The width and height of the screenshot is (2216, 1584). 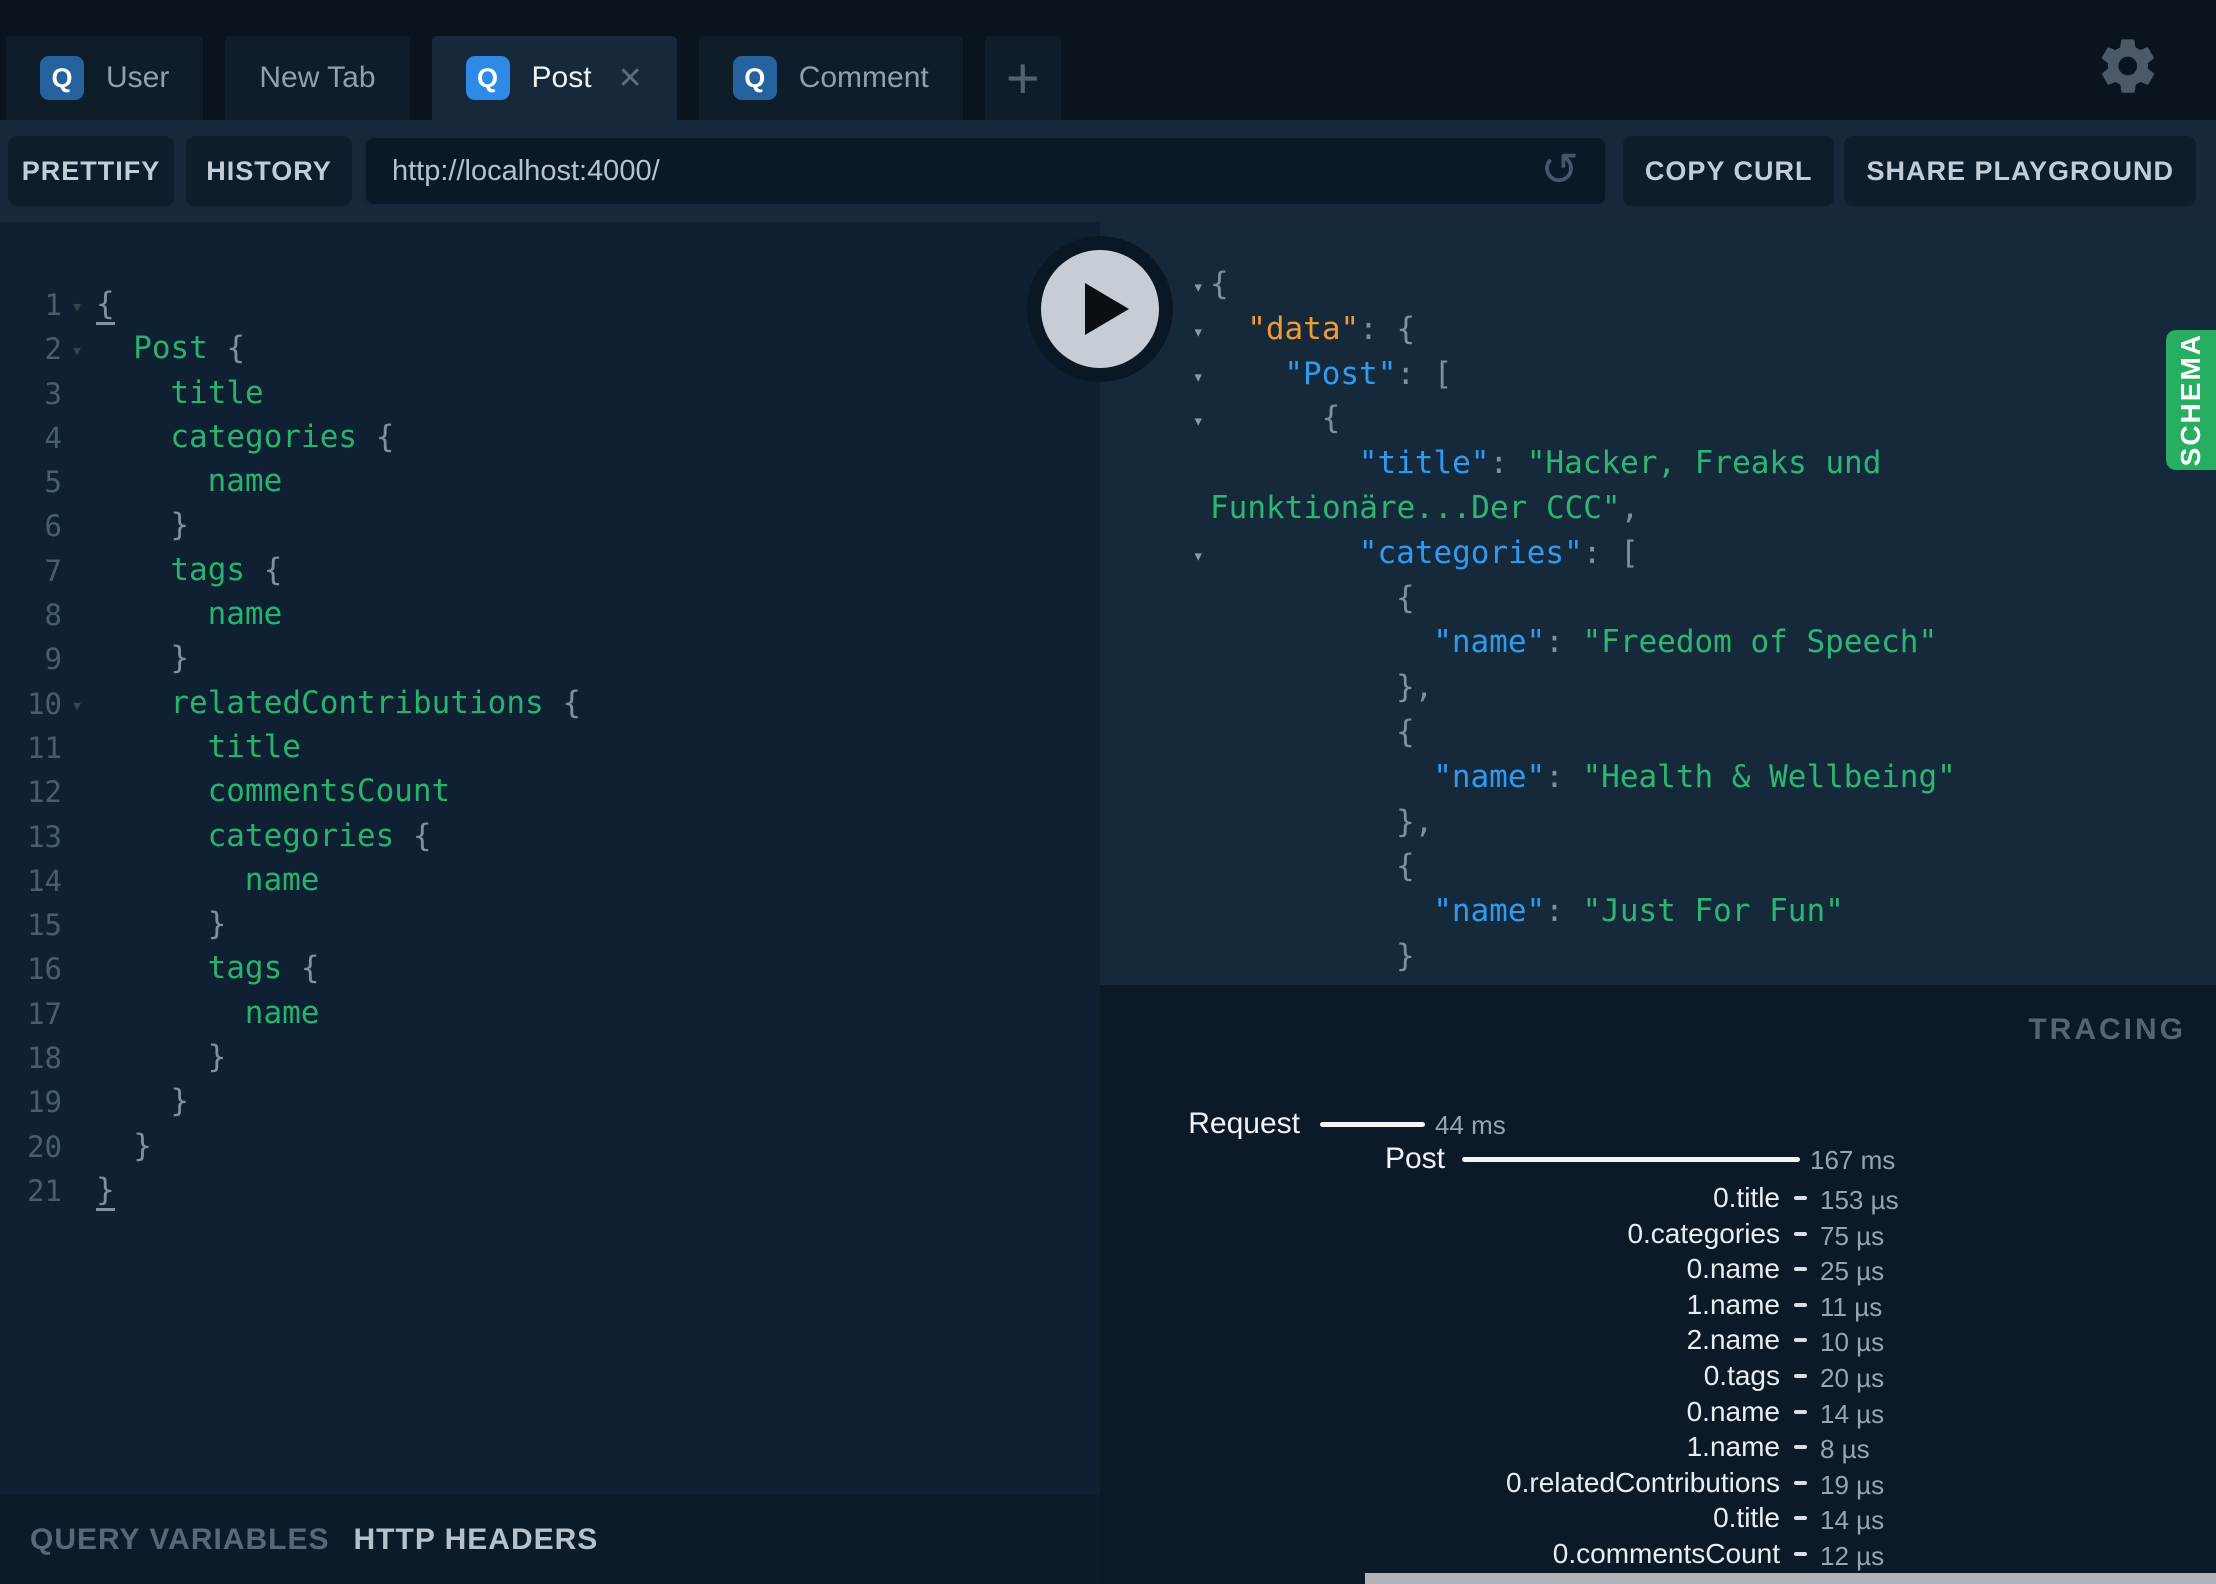 I want to click on line-number: 10, so click(x=44, y=703).